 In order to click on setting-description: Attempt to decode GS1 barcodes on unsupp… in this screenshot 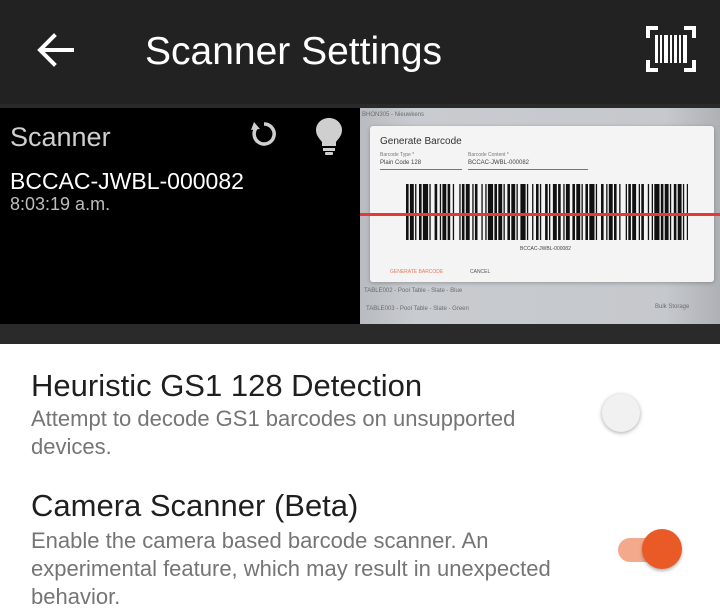, I will do `click(273, 432)`.